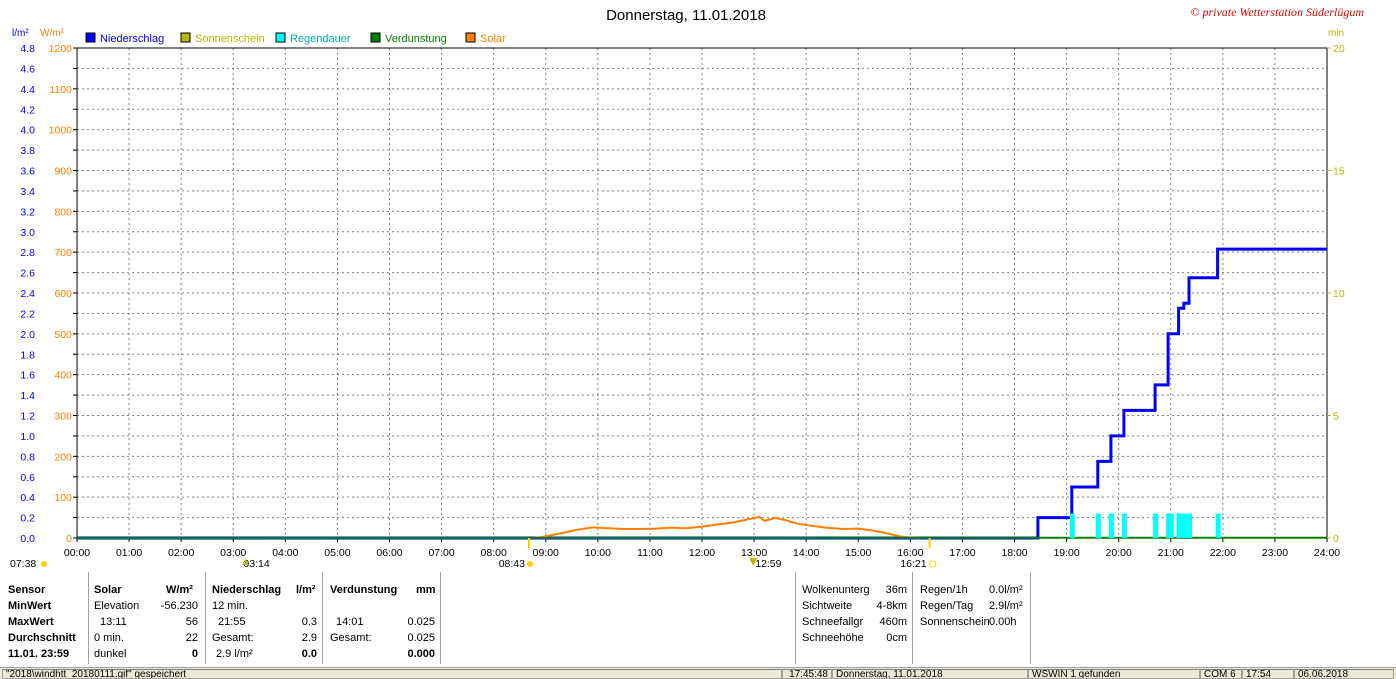 This screenshot has height=679, width=1396. What do you see at coordinates (702, 553) in the screenshot?
I see `x-tick-label: 12:00` at bounding box center [702, 553].